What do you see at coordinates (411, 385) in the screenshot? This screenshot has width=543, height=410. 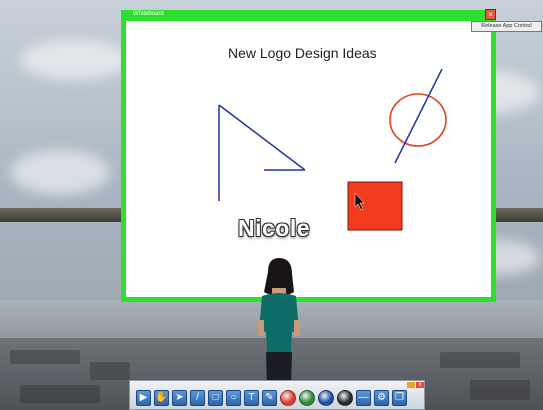 I see `minimize-icon` at bounding box center [411, 385].